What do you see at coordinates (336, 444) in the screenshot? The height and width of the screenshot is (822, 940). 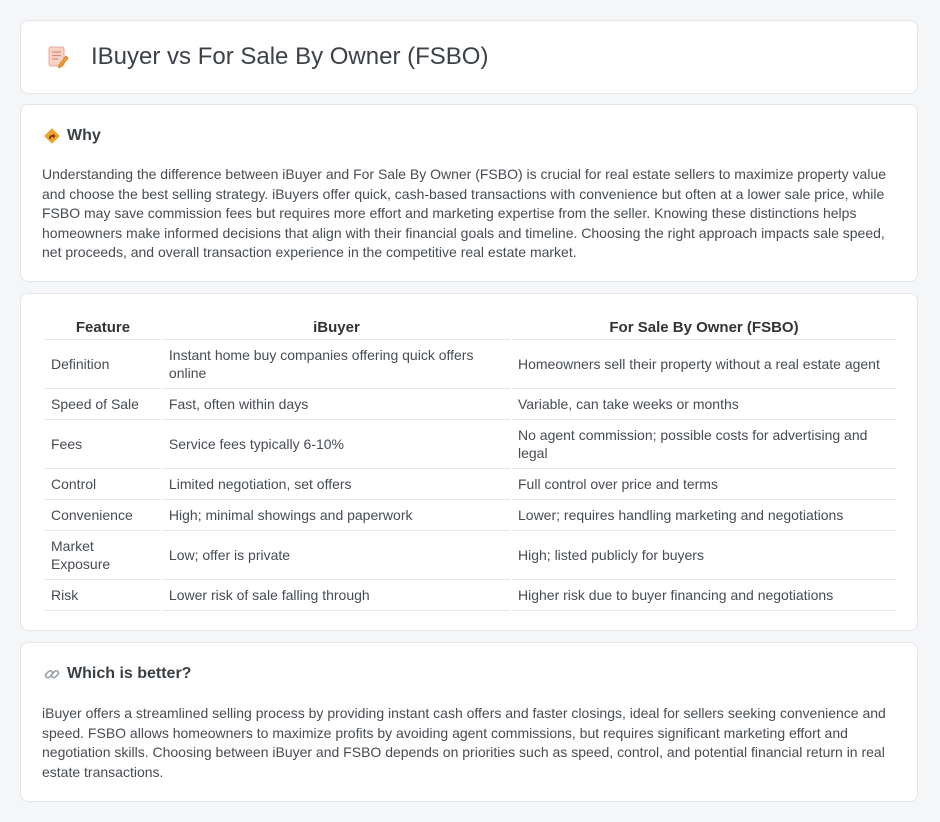 I see `ibuyer-cell: Service fees typically 6-10%` at bounding box center [336, 444].